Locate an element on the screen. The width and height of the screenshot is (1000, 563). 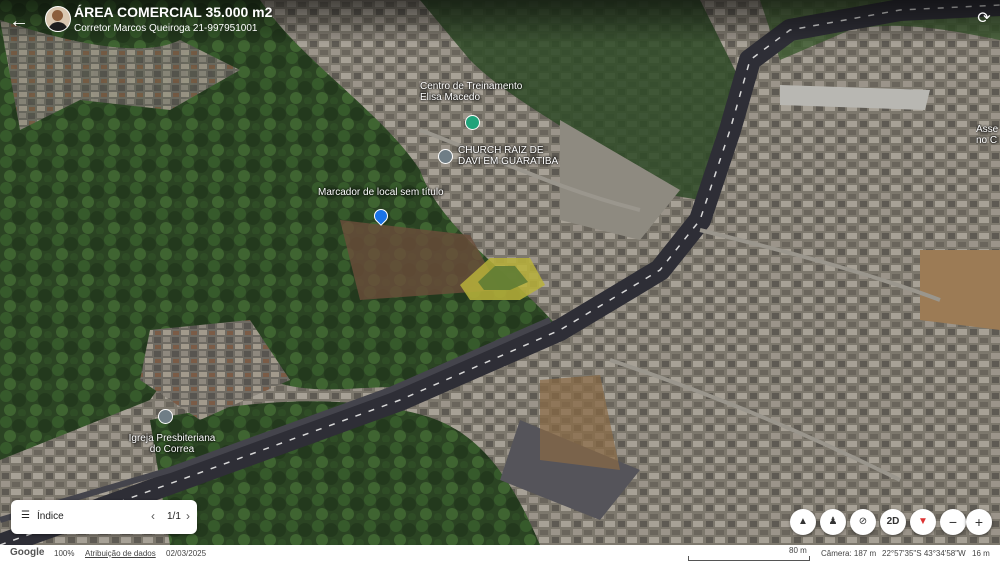
zoom-level: 100% is located at coordinates (64, 553).